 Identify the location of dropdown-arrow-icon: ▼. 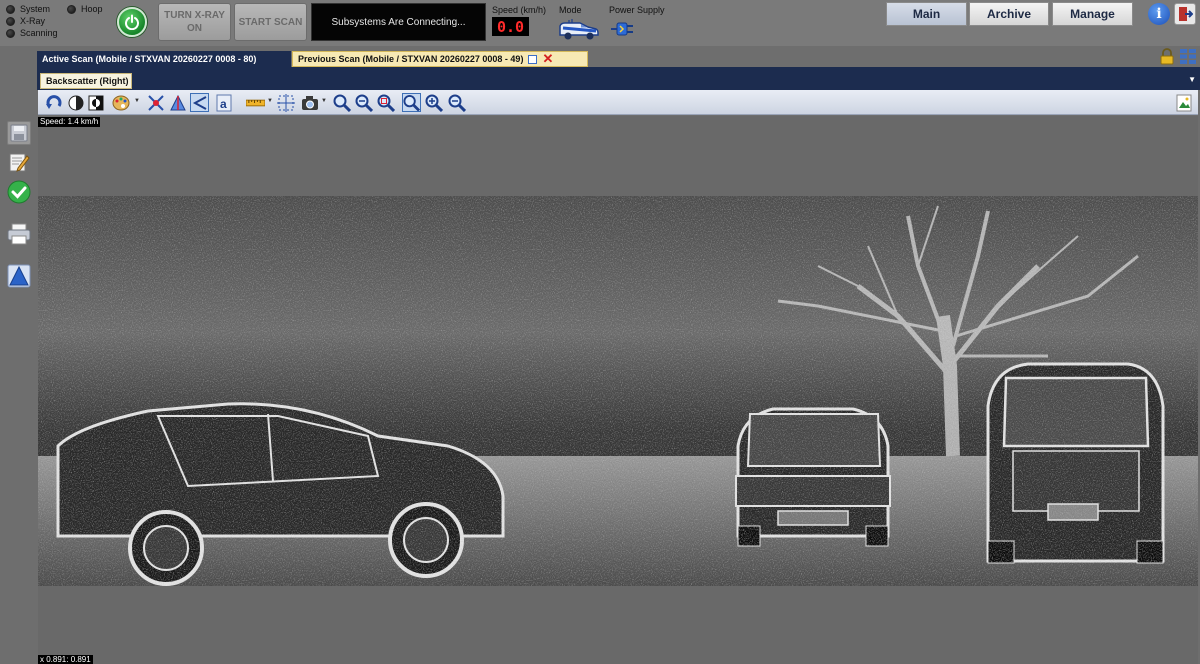
(1192, 79).